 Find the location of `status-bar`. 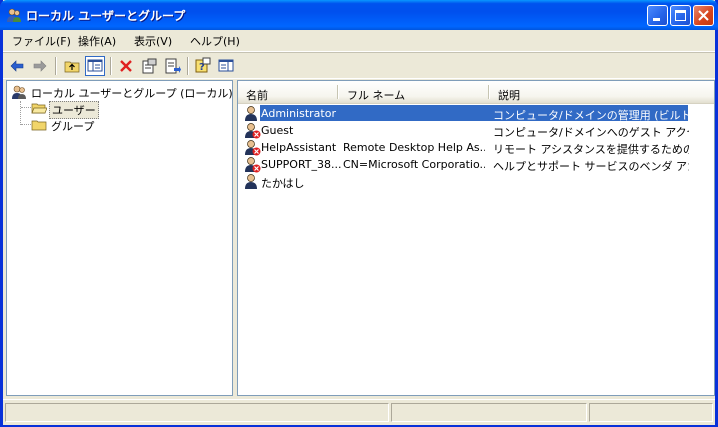

status-bar is located at coordinates (359, 412).